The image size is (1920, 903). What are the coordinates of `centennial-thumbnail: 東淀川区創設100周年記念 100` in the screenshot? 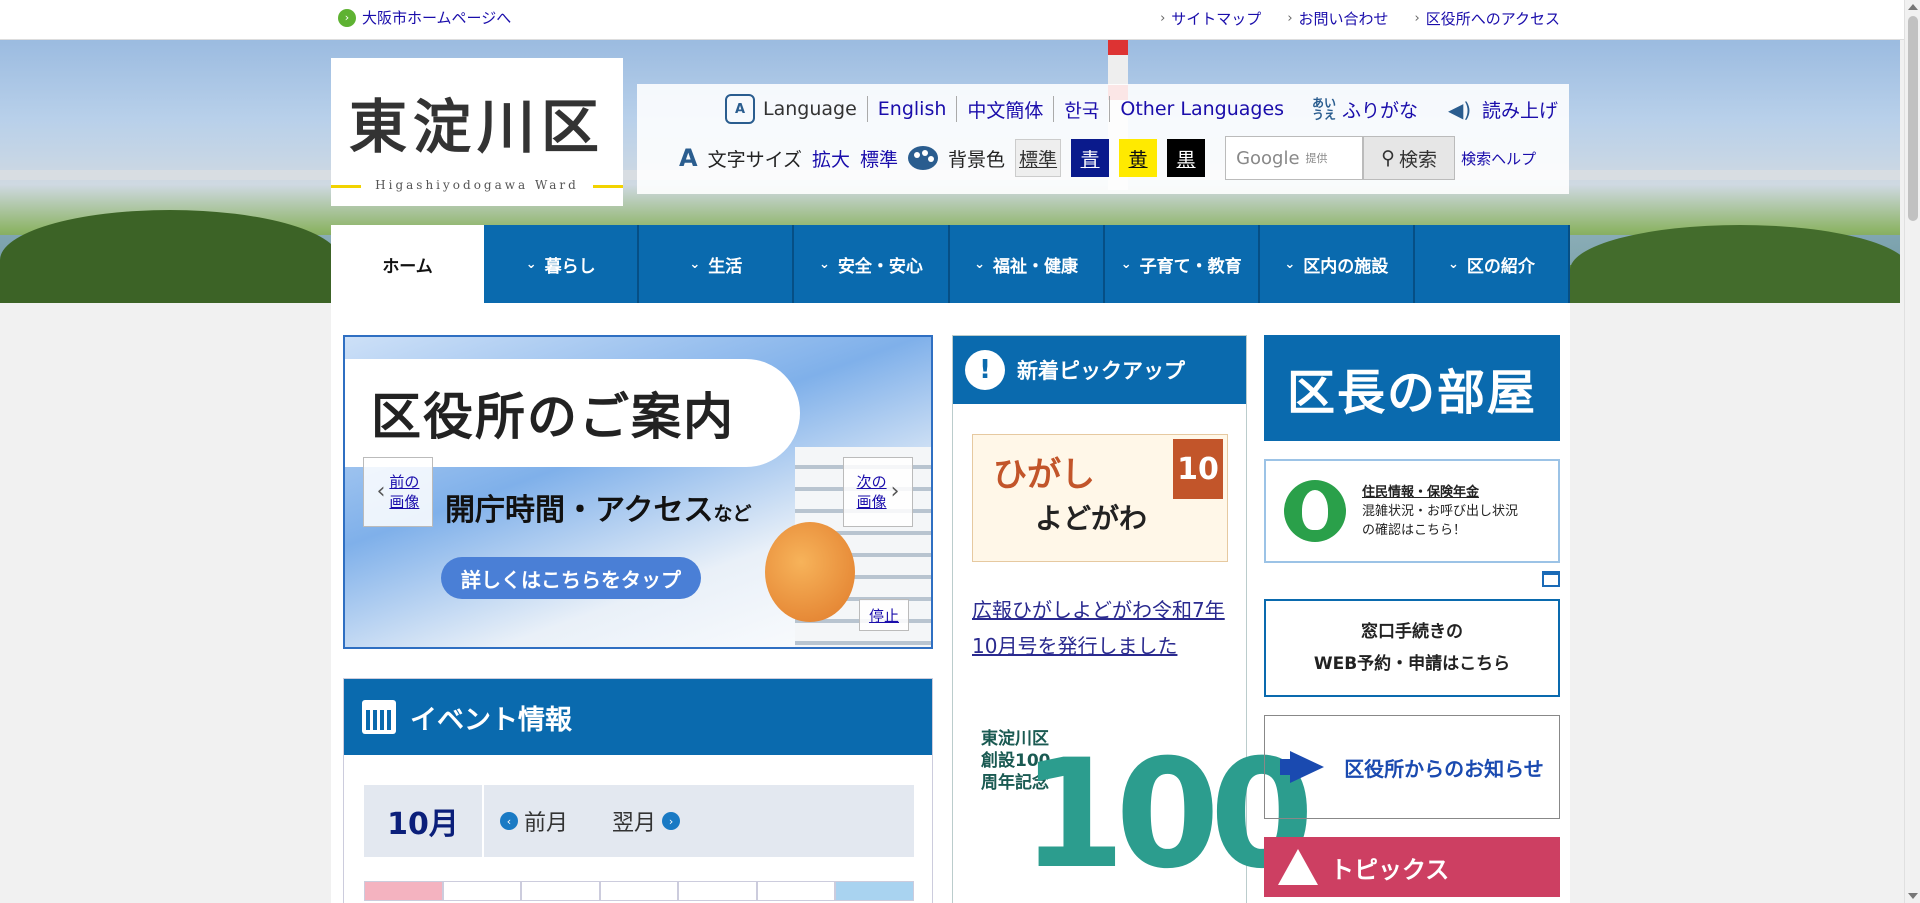 It's located at (1147, 800).